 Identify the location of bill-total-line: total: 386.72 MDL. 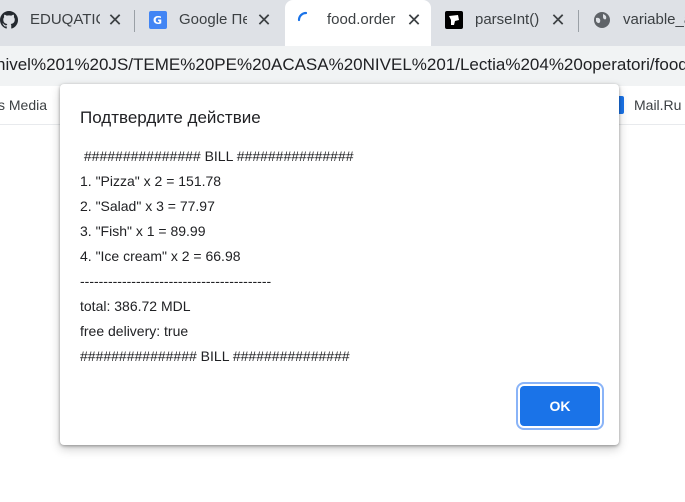
(135, 306).